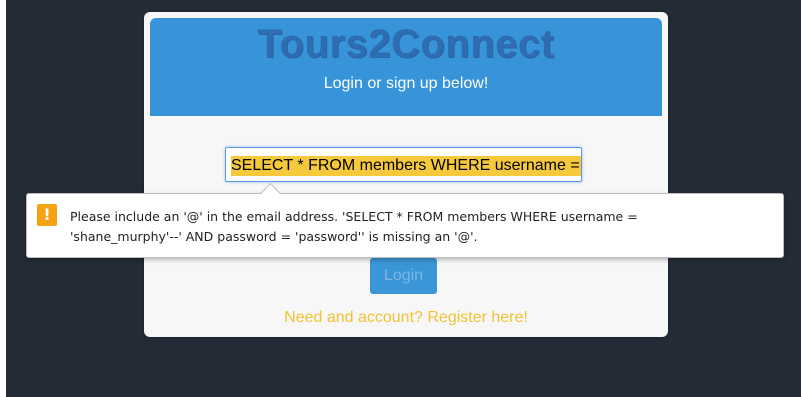 This screenshot has width=801, height=397. I want to click on warning-icon: !, so click(47, 215).